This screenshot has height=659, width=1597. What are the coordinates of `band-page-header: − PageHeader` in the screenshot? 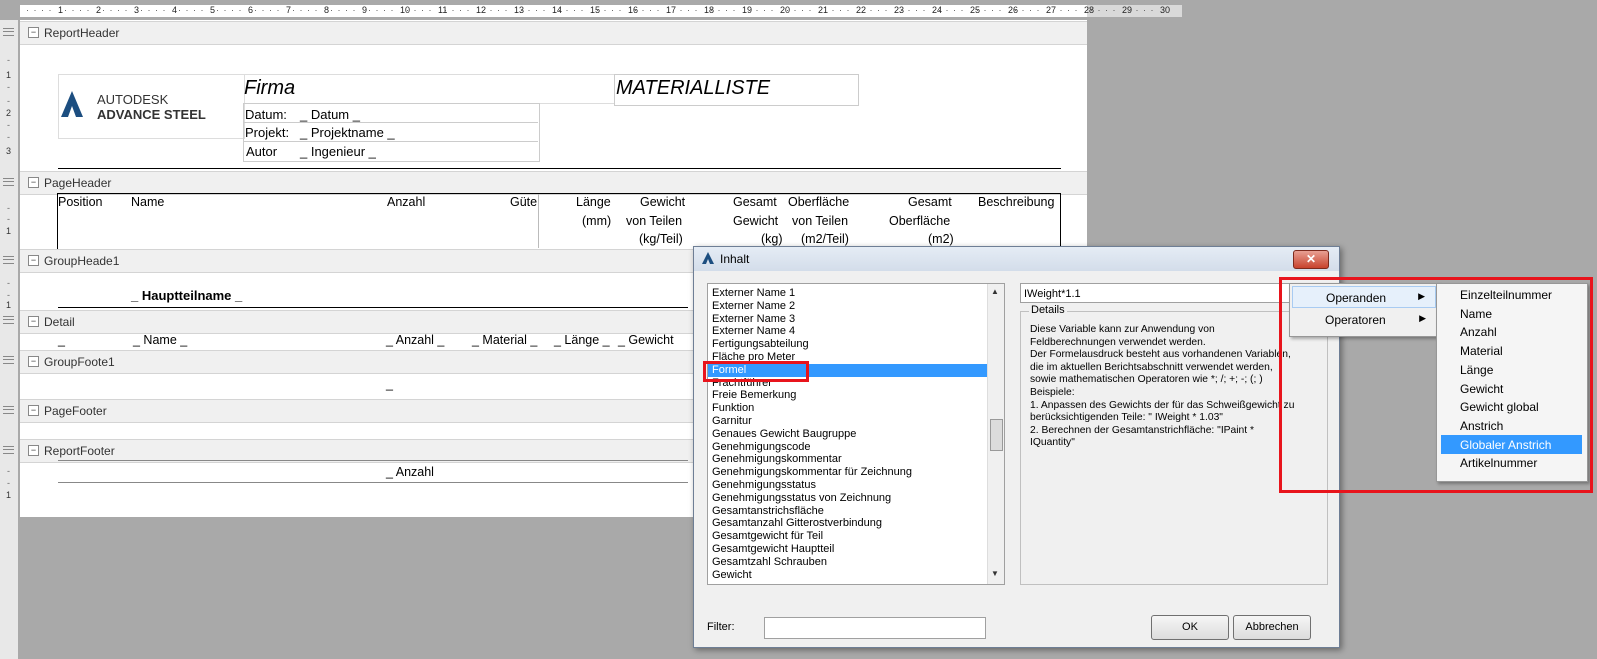 It's located at (553, 183).